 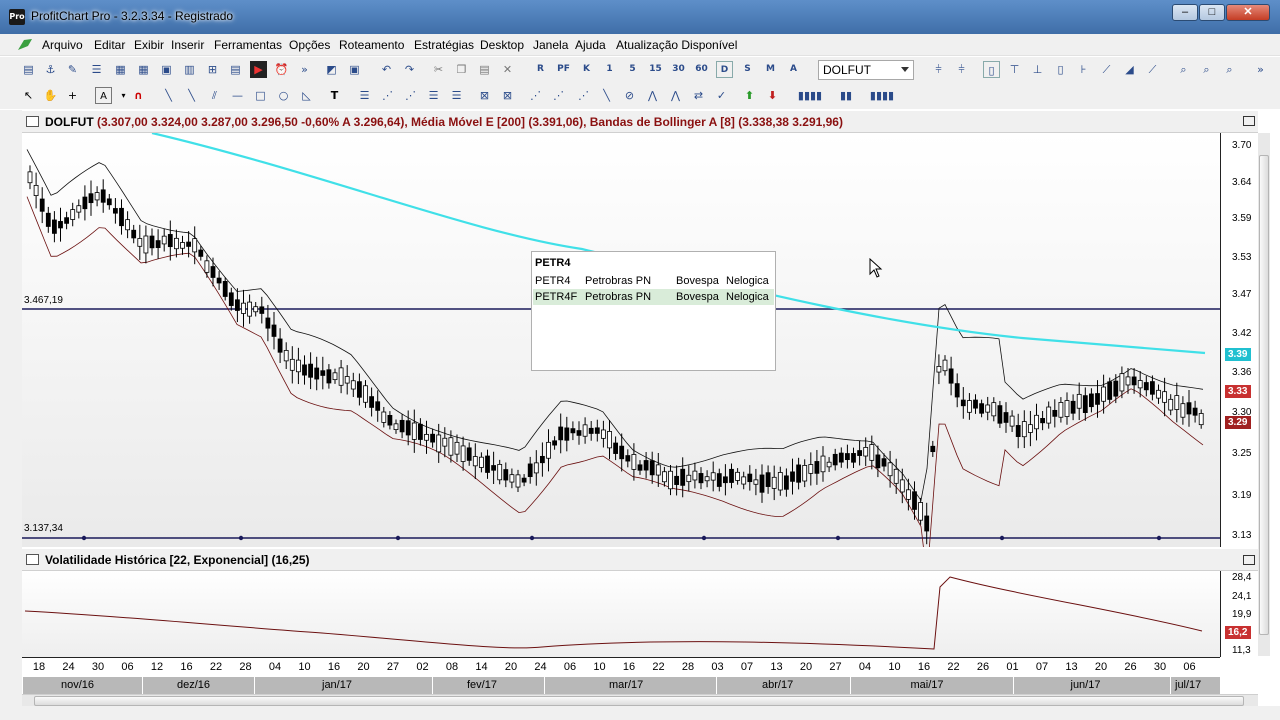 I want to click on symbol-select: DOLFUT, so click(x=866, y=70).